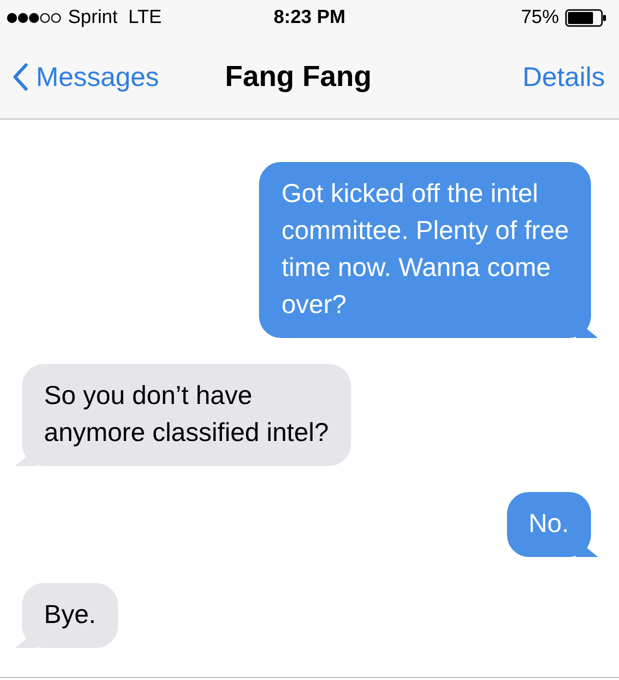 The height and width of the screenshot is (680, 619). I want to click on carrier-label: Sprint LTE, so click(115, 18).